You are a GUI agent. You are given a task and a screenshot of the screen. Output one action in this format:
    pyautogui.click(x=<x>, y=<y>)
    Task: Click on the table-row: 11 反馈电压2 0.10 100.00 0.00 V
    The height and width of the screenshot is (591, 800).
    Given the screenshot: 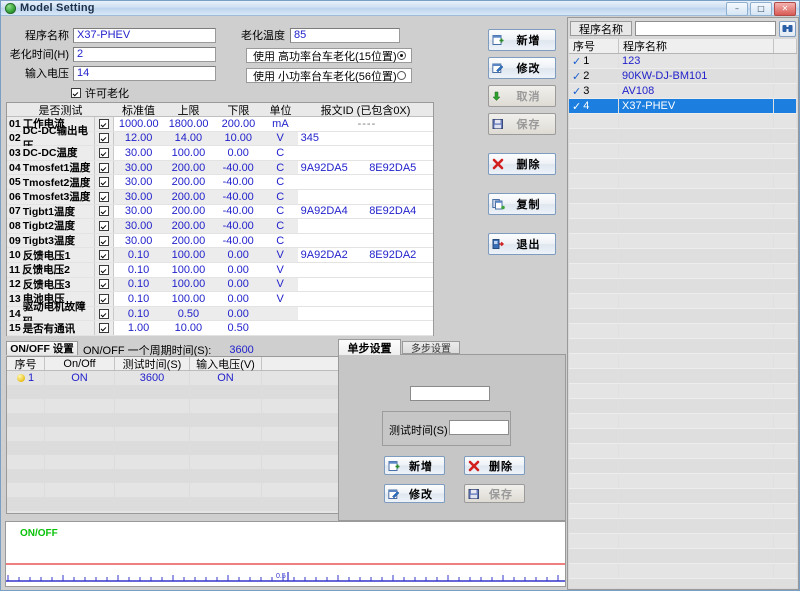 What is the action you would take?
    pyautogui.click(x=220, y=270)
    